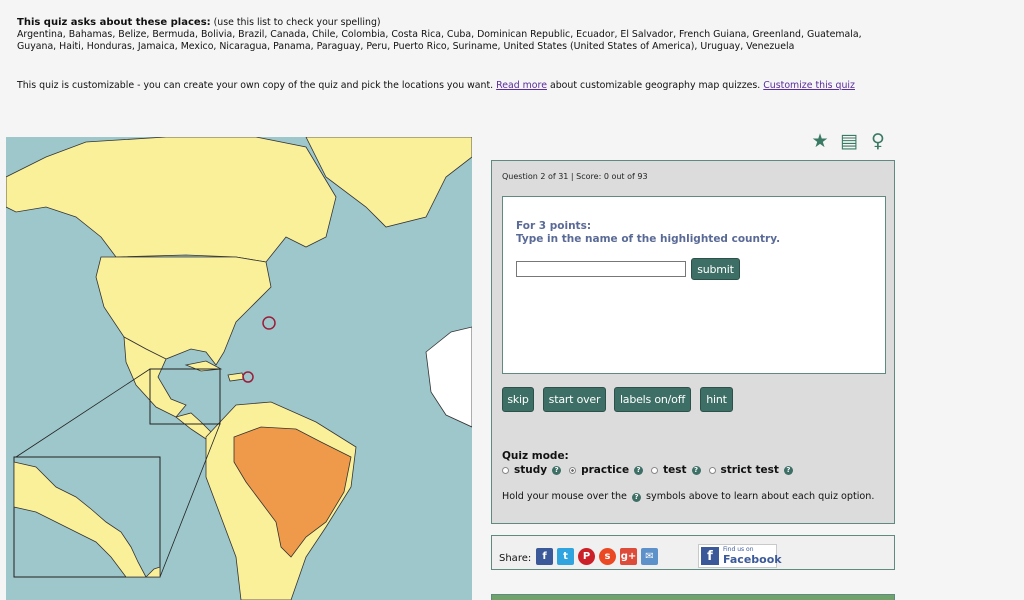  I want to click on start-over-button: start over, so click(574, 399).